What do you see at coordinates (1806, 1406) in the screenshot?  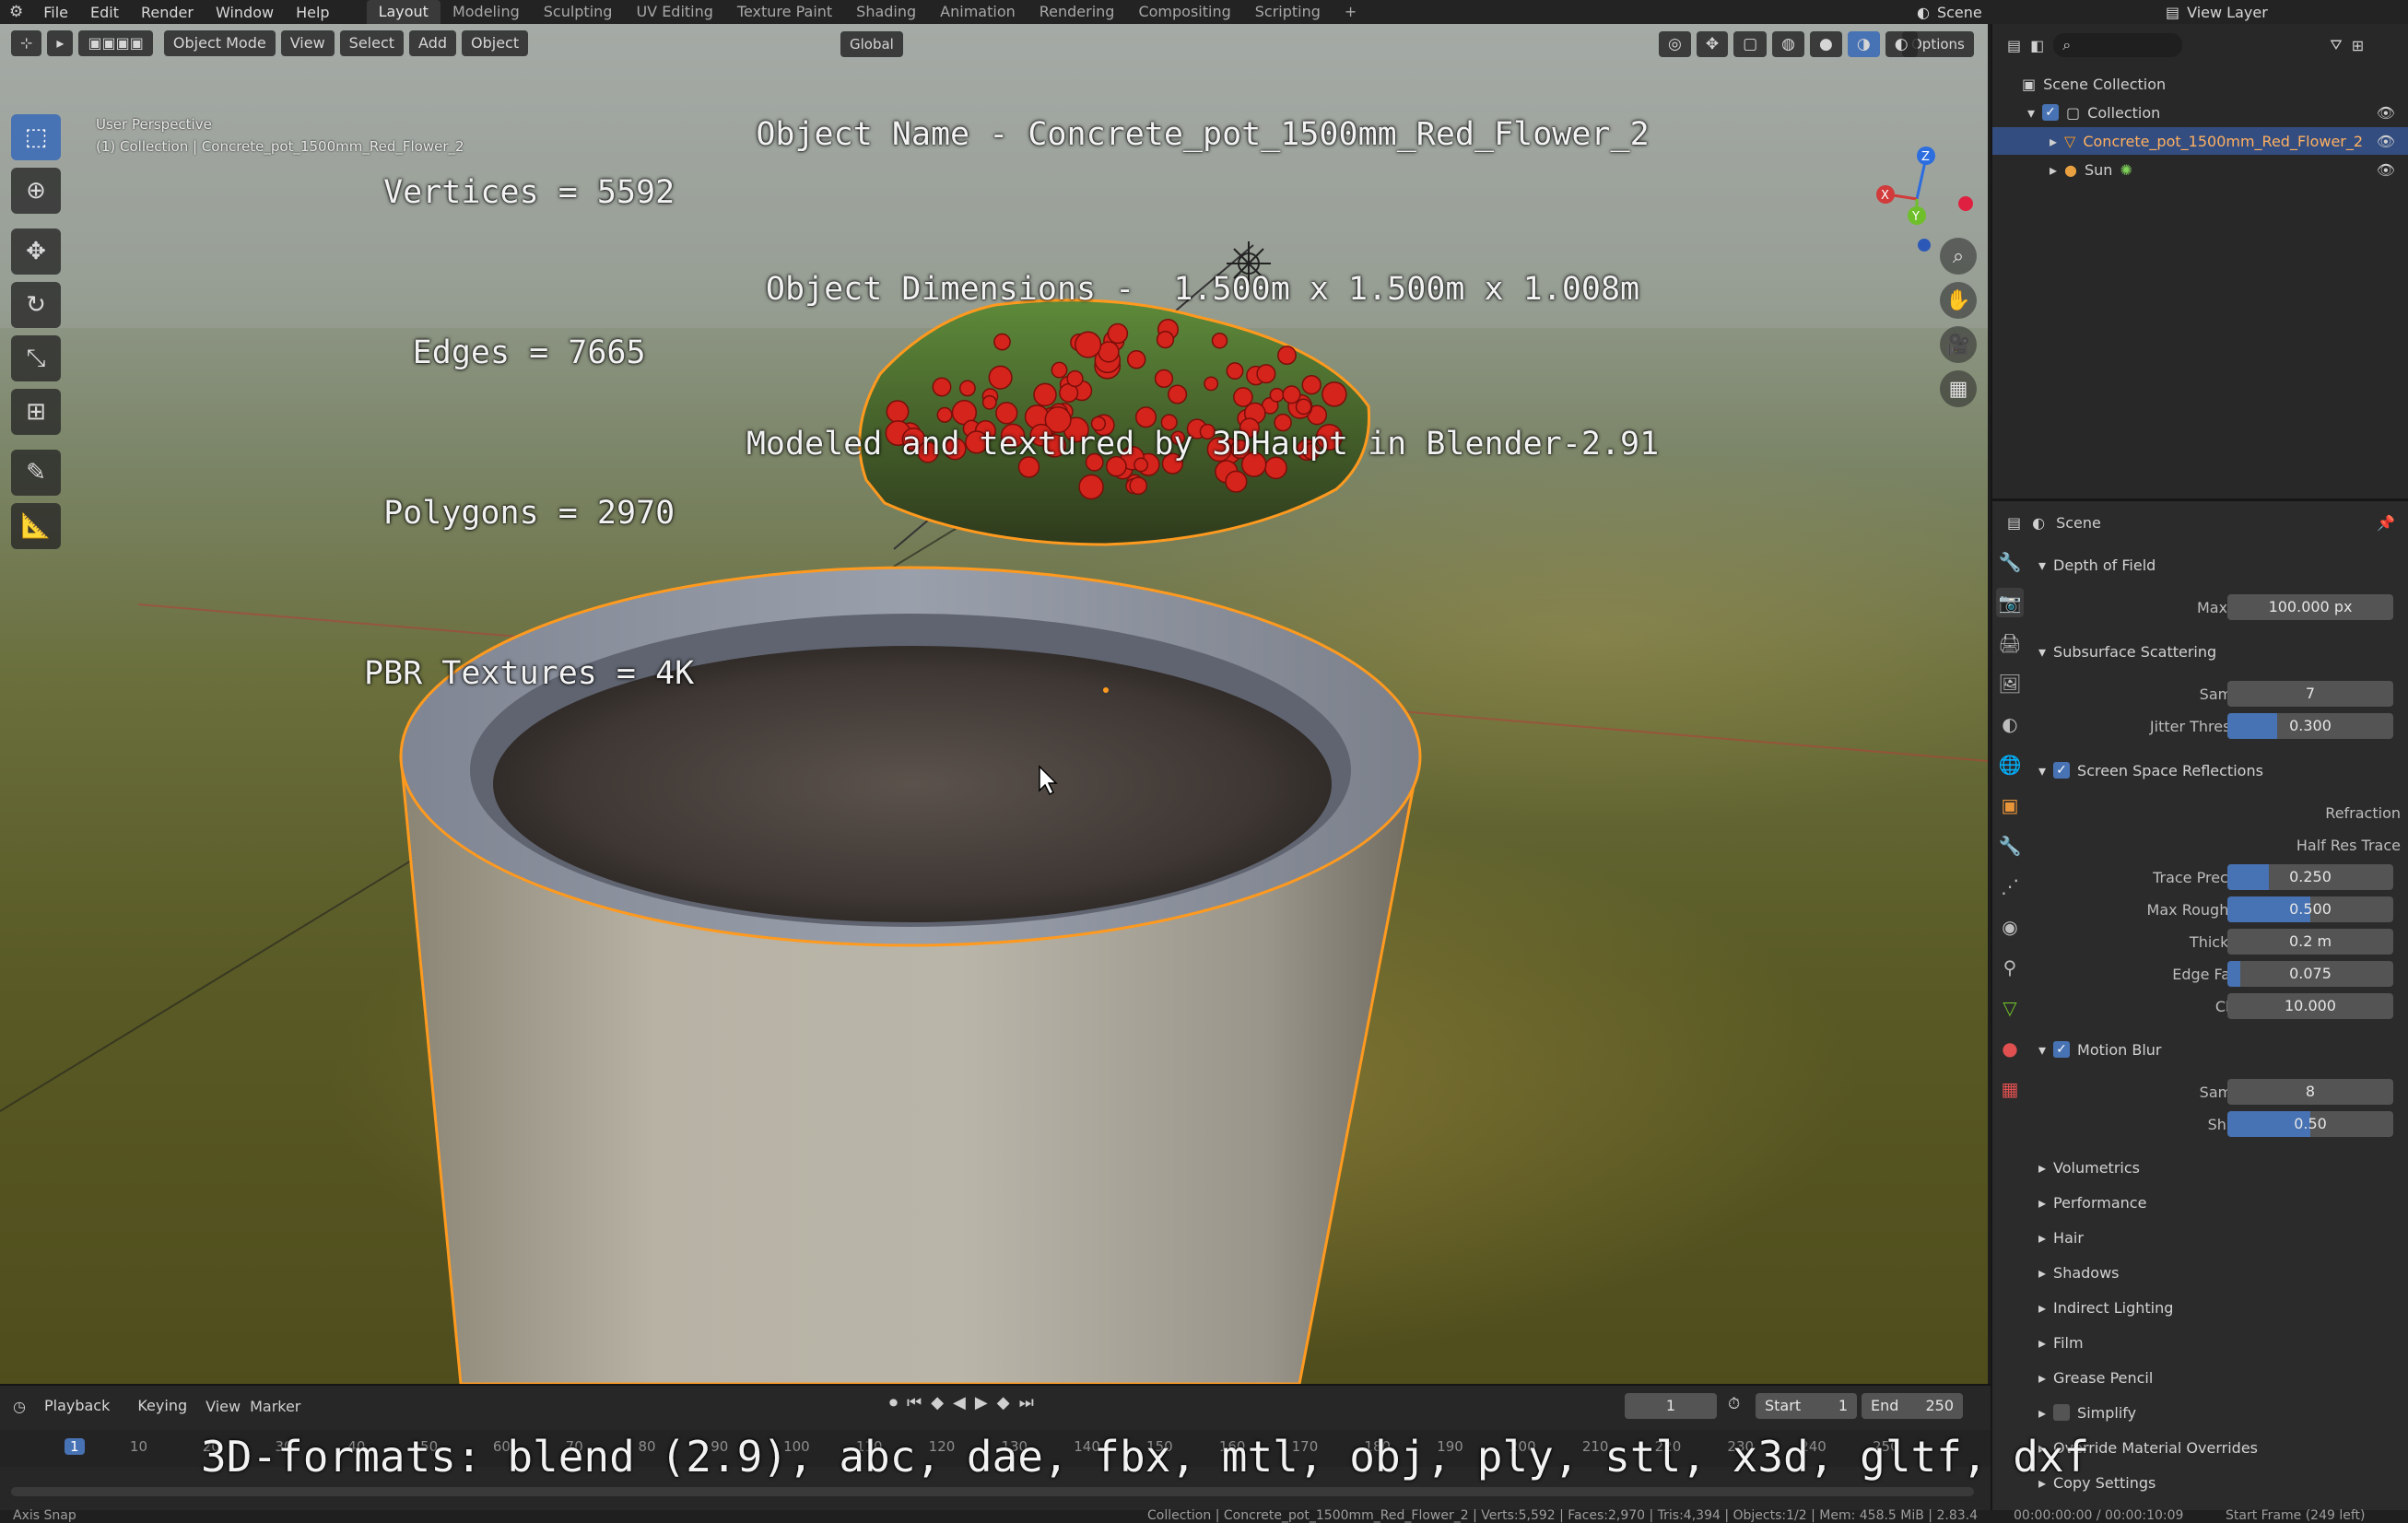 I see `start-frame-field: Start 1` at bounding box center [1806, 1406].